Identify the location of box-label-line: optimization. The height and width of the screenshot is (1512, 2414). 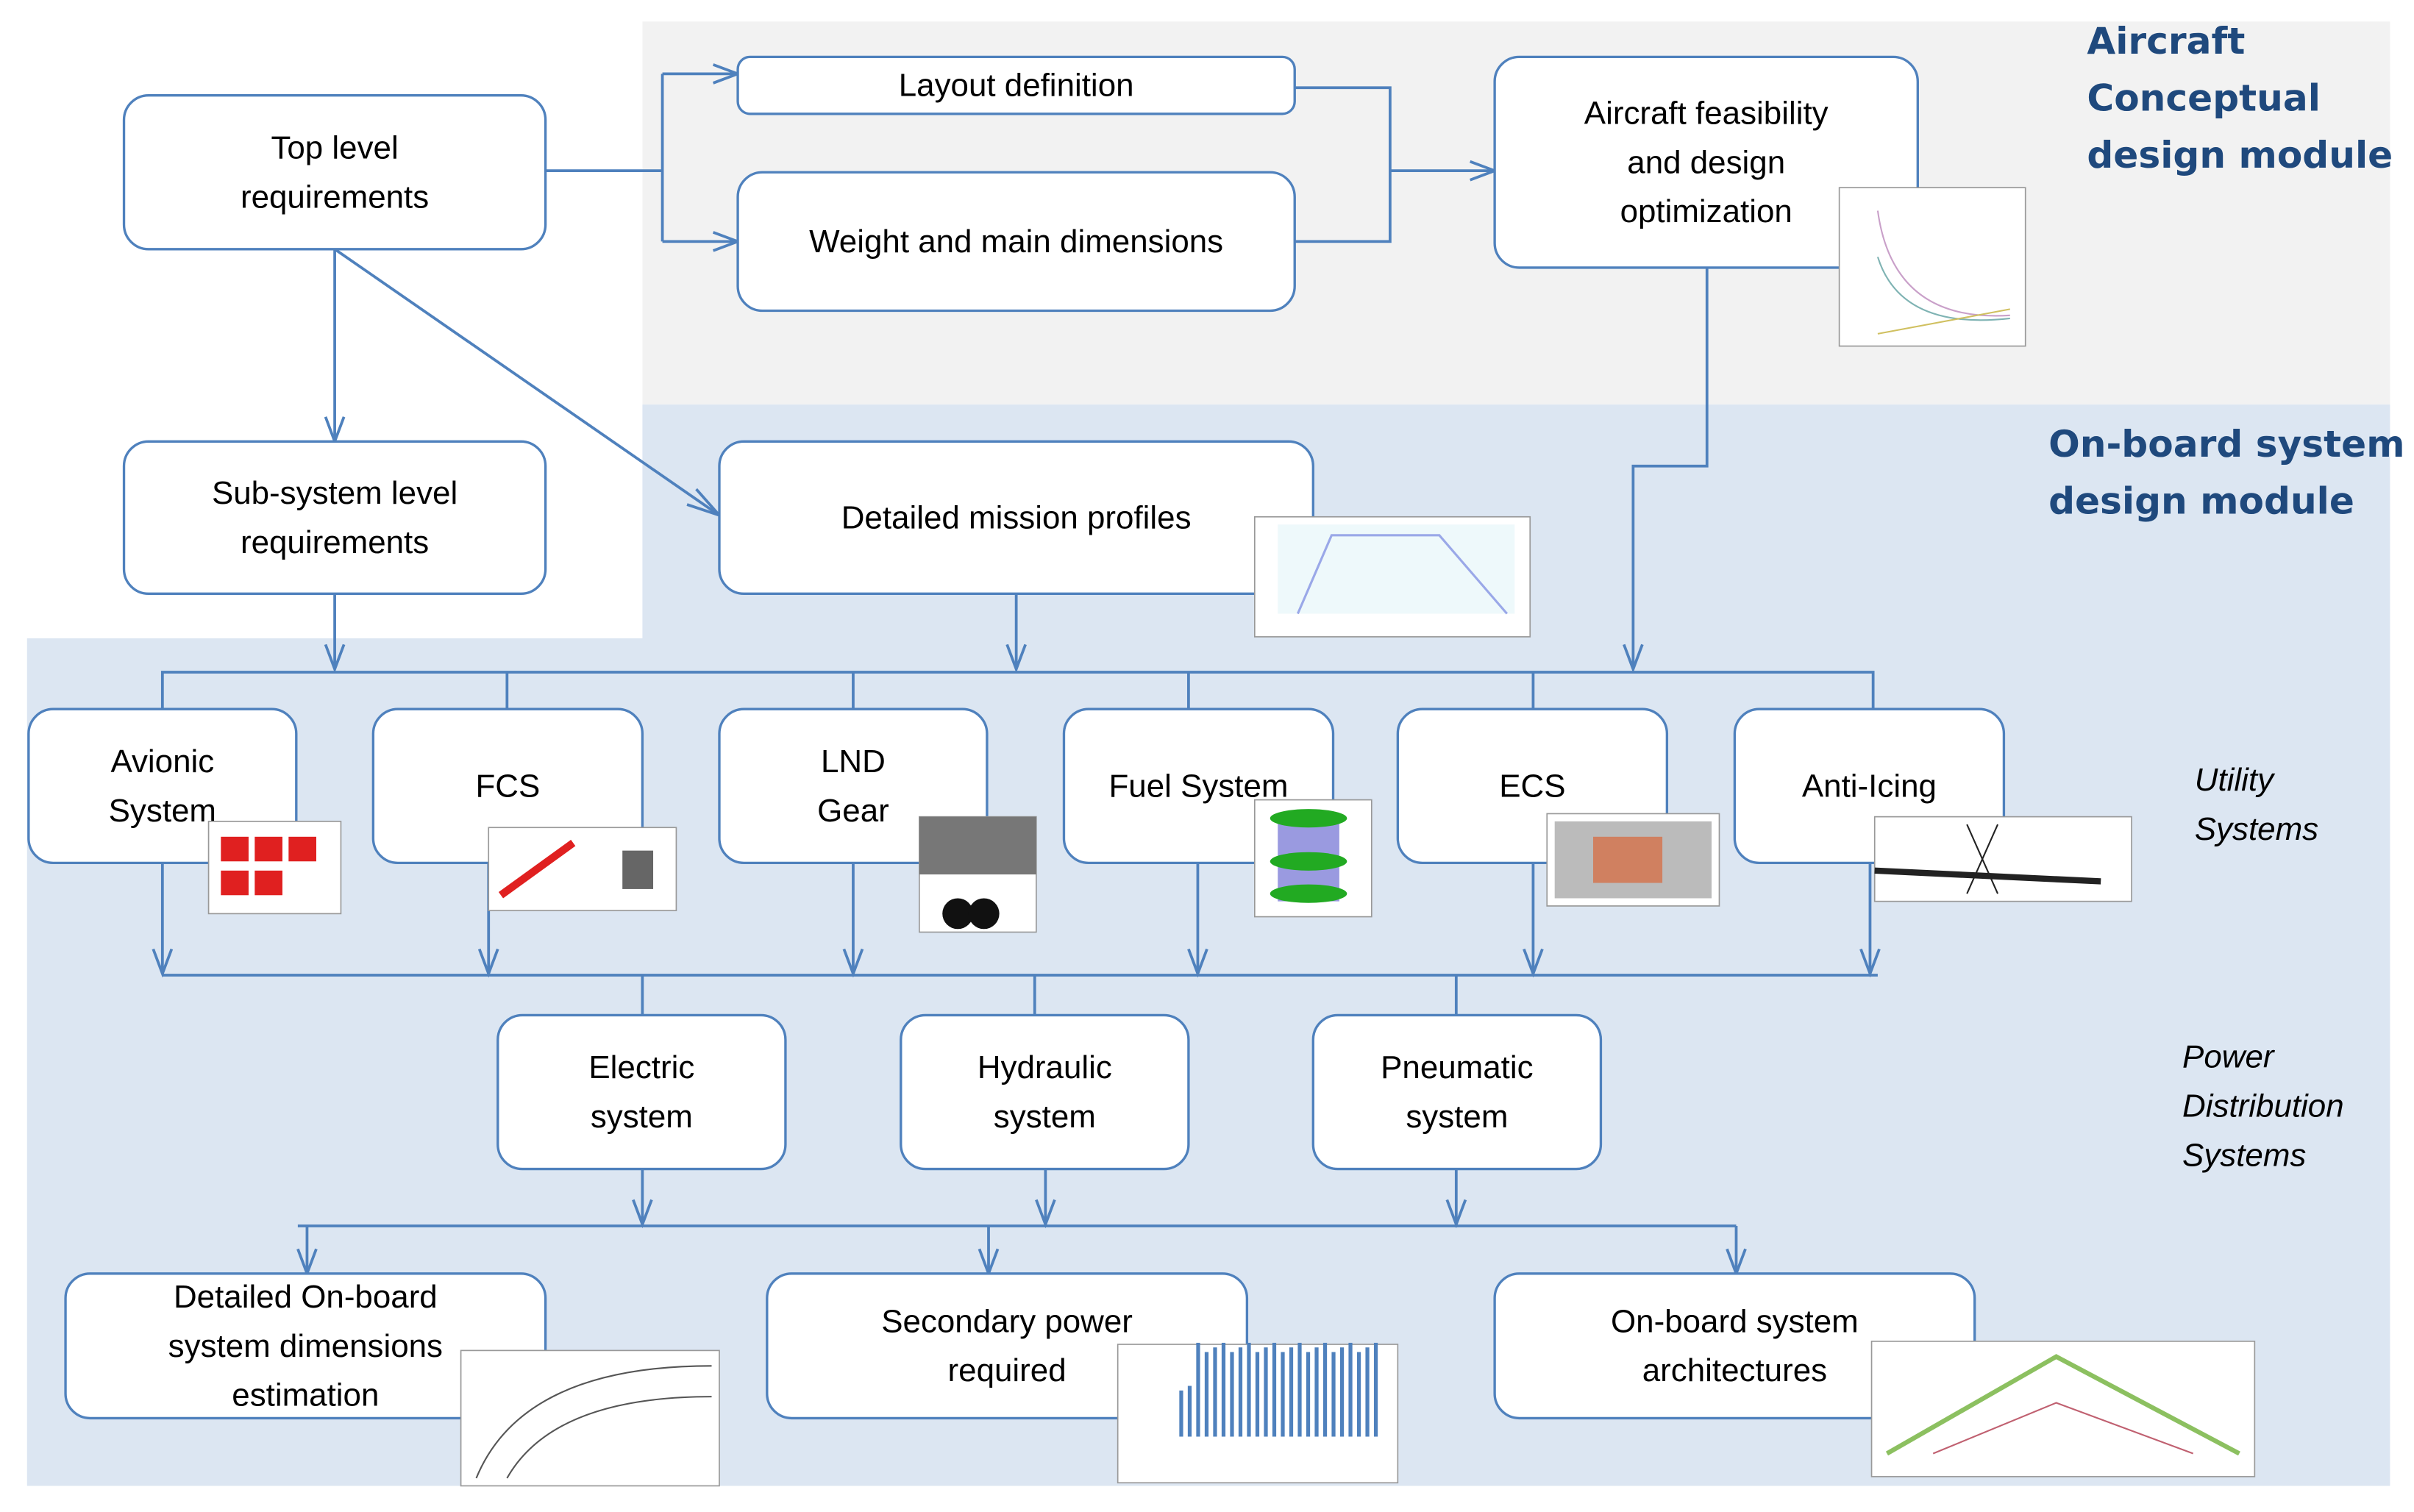
(1706, 211).